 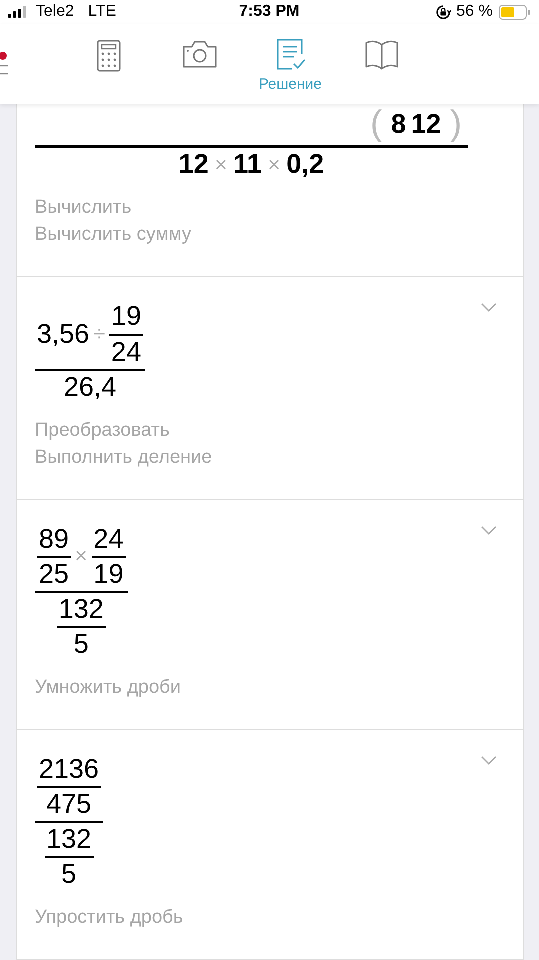 I want to click on battery-icon, so click(x=515, y=12).